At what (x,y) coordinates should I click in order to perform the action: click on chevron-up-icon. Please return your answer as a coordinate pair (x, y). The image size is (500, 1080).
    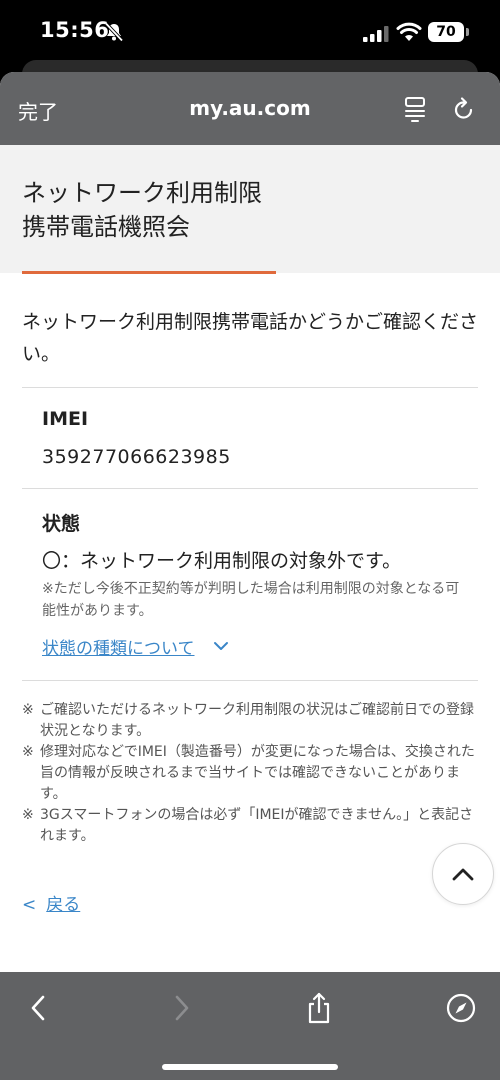
    Looking at the image, I should click on (463, 874).